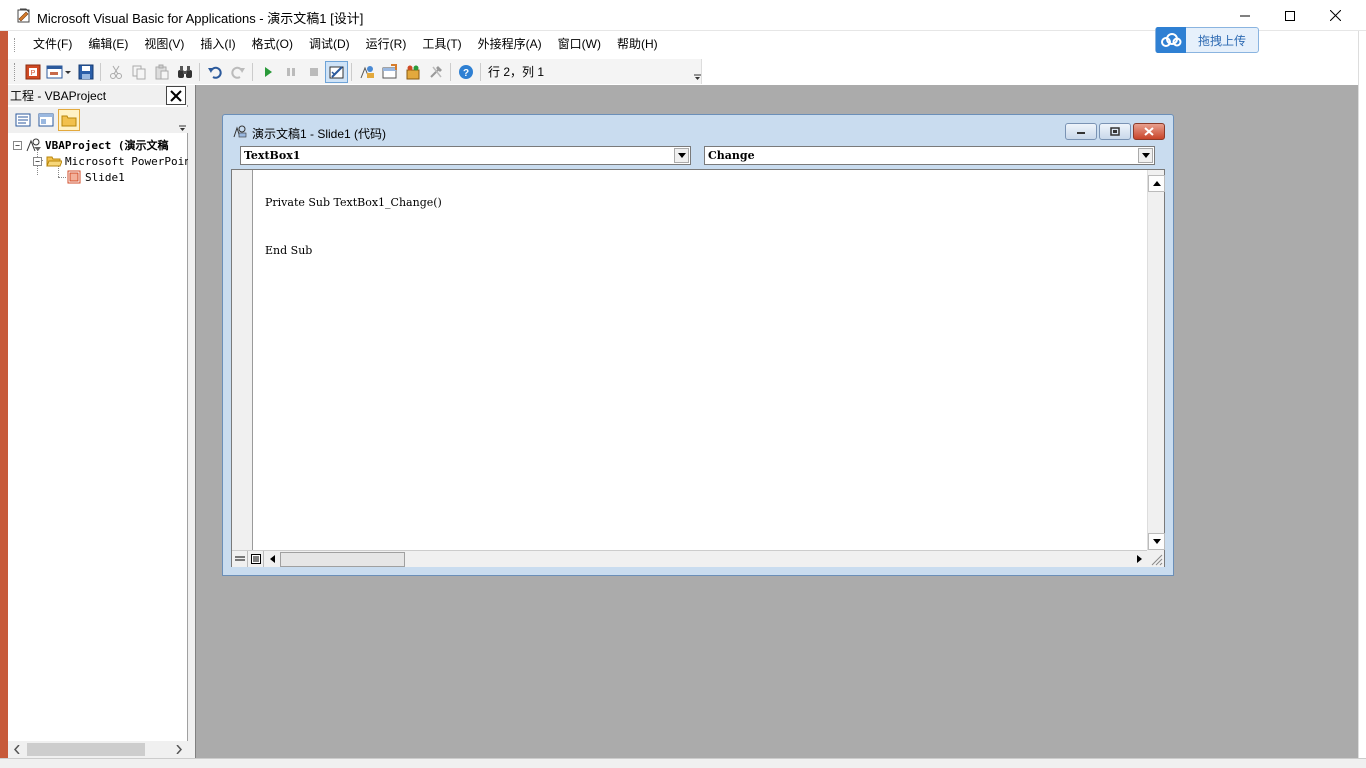 The width and height of the screenshot is (1366, 768). Describe the element at coordinates (237, 72) in the screenshot. I see `redo-button` at that location.